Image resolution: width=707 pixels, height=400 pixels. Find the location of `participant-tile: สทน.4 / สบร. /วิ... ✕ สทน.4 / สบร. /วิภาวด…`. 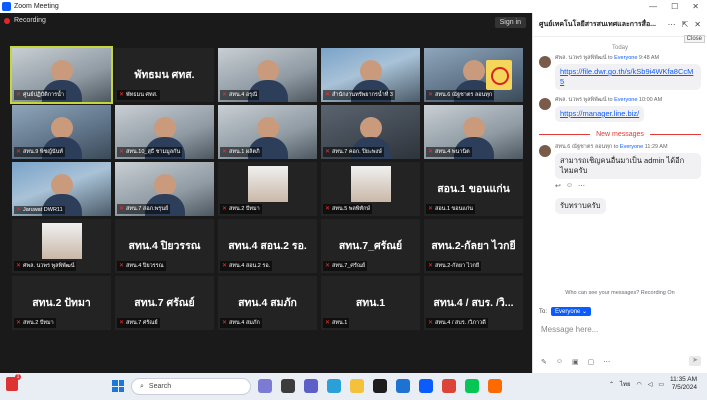

participant-tile: สทน.4 / สบร. /วิ... ✕ สทน.4 / สบร. /วิภาวด… is located at coordinates (473, 303).